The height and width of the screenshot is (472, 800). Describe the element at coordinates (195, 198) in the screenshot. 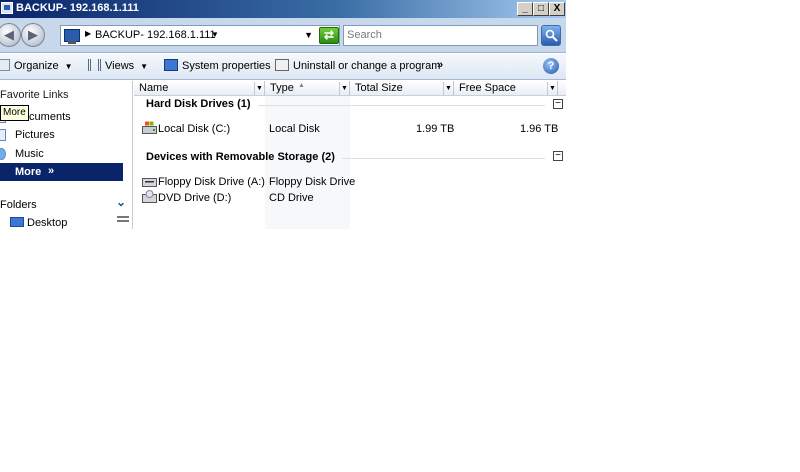

I see `drive-name: DVD Drive (D:)` at that location.